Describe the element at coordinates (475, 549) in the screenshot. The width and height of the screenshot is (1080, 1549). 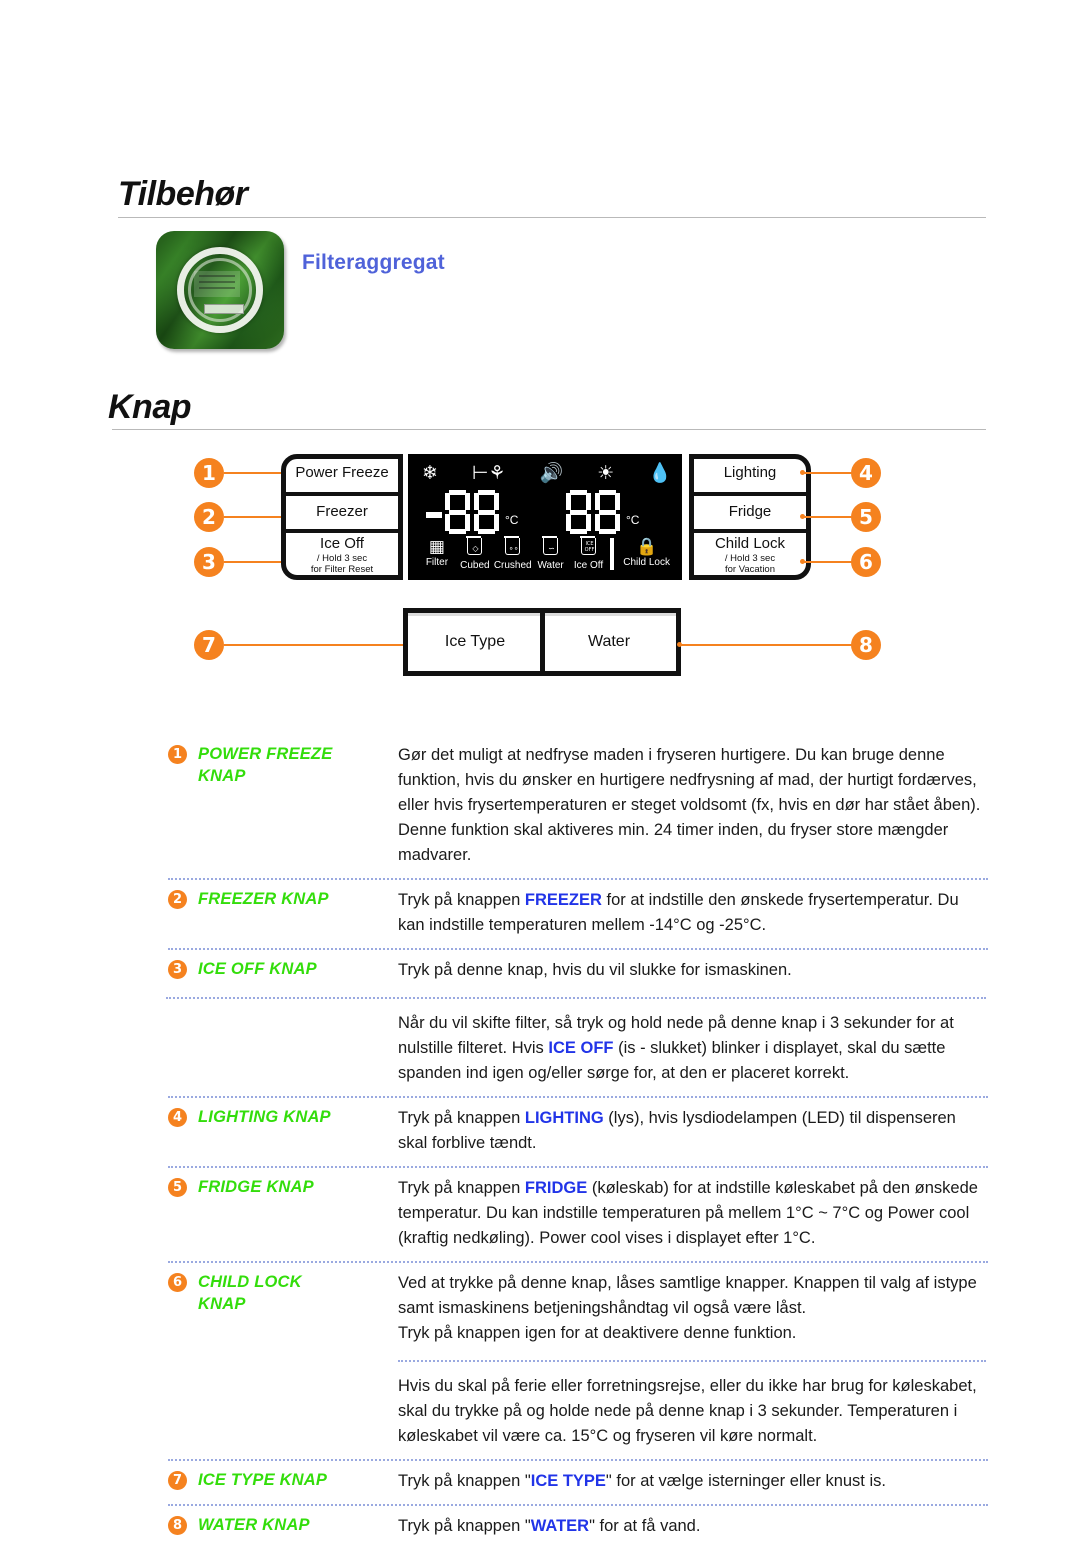
I see `cubed-ice-glass-icon: ◇` at that location.